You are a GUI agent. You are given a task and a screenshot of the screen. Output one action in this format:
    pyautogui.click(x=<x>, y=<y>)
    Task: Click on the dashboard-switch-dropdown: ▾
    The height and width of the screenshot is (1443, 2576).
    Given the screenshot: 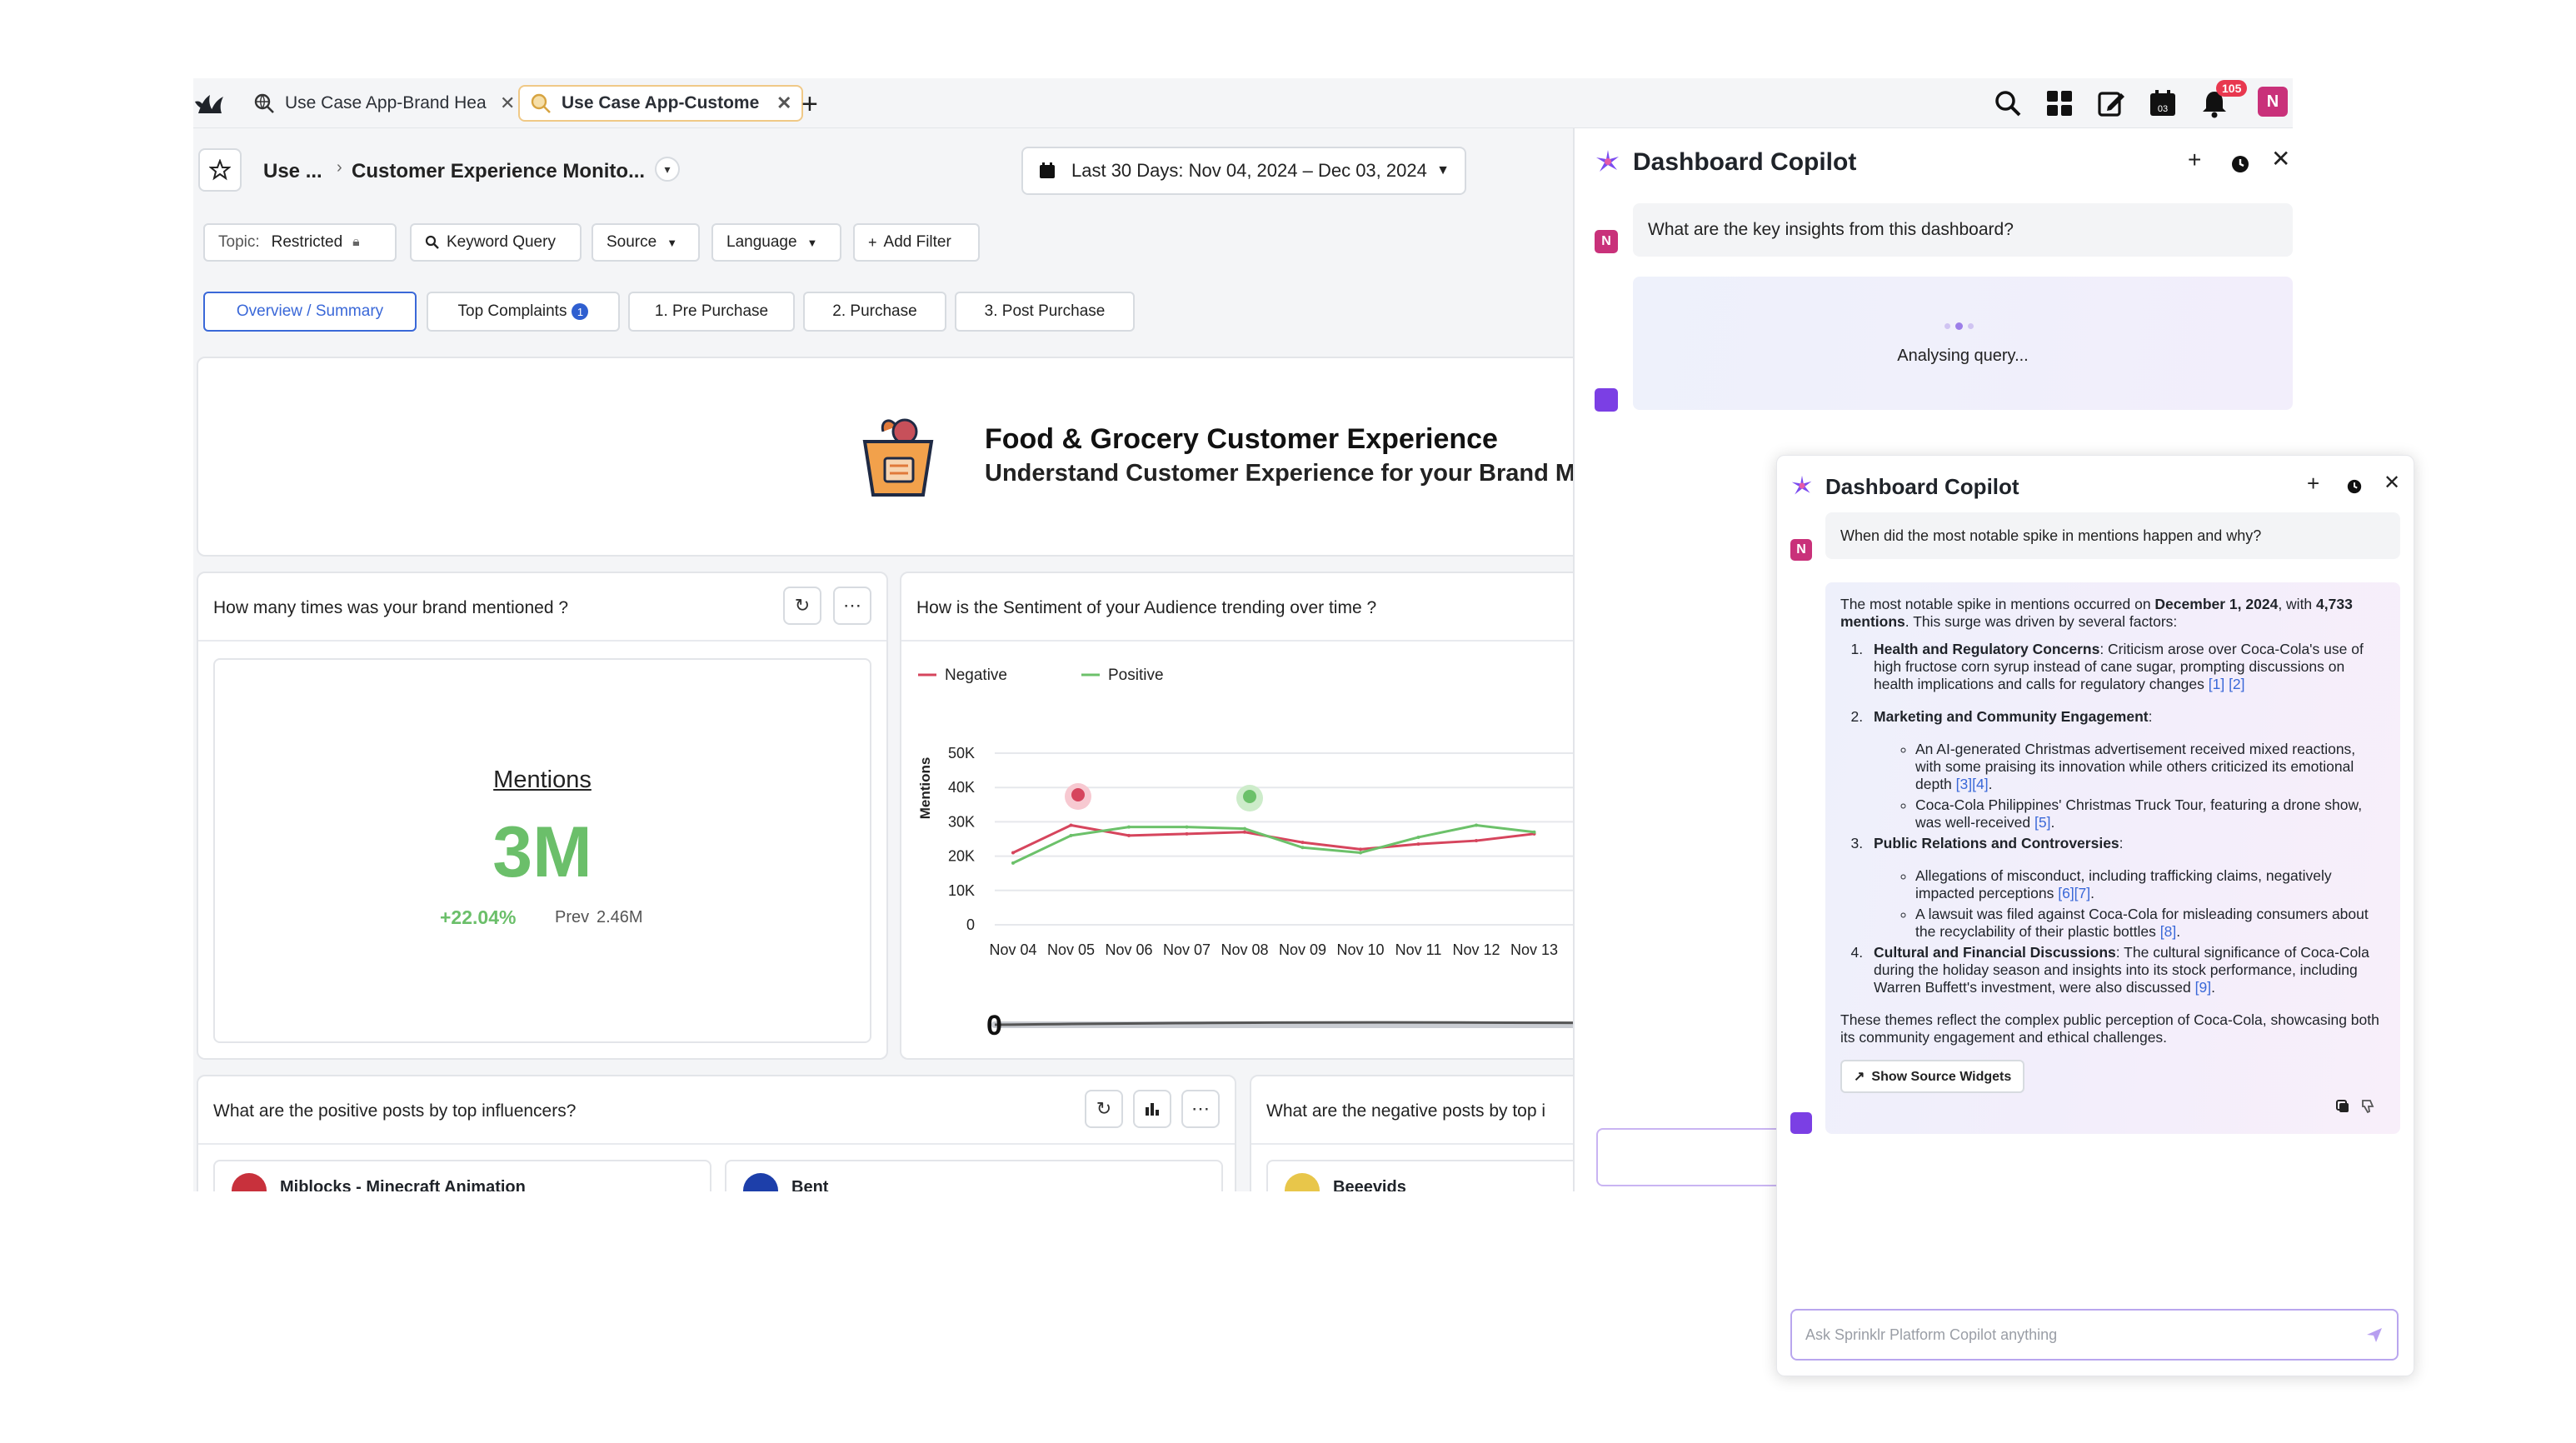 What is the action you would take?
    pyautogui.click(x=667, y=169)
    